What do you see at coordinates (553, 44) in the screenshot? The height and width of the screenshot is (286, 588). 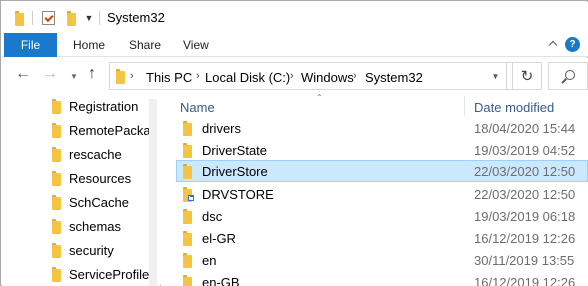 I see `expand-ribbon-chevron-icon` at bounding box center [553, 44].